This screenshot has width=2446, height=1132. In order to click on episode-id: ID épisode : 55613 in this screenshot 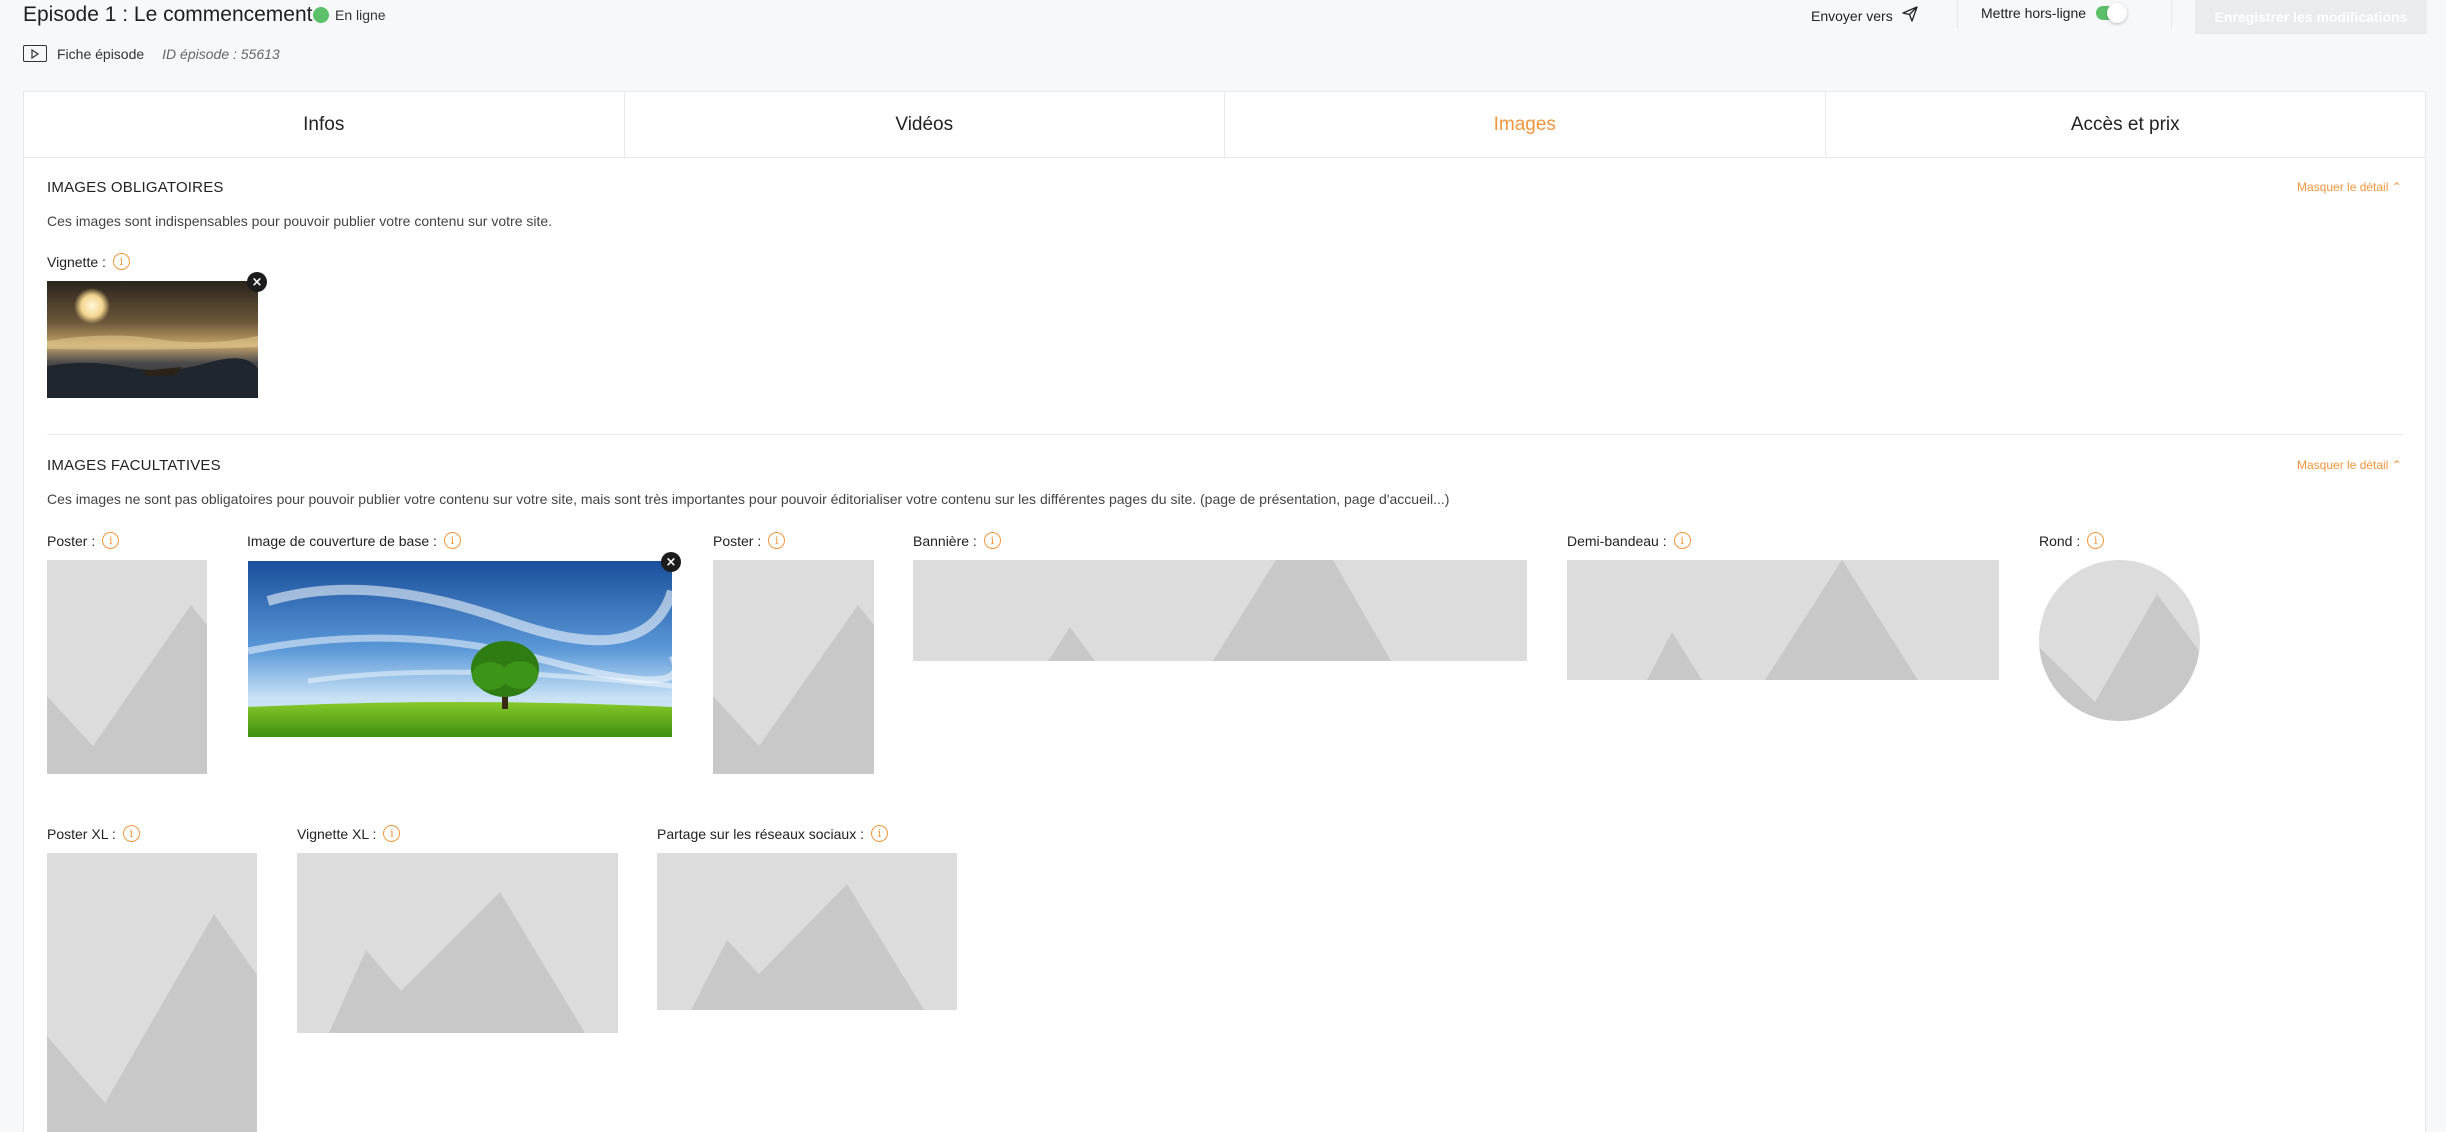, I will do `click(221, 53)`.